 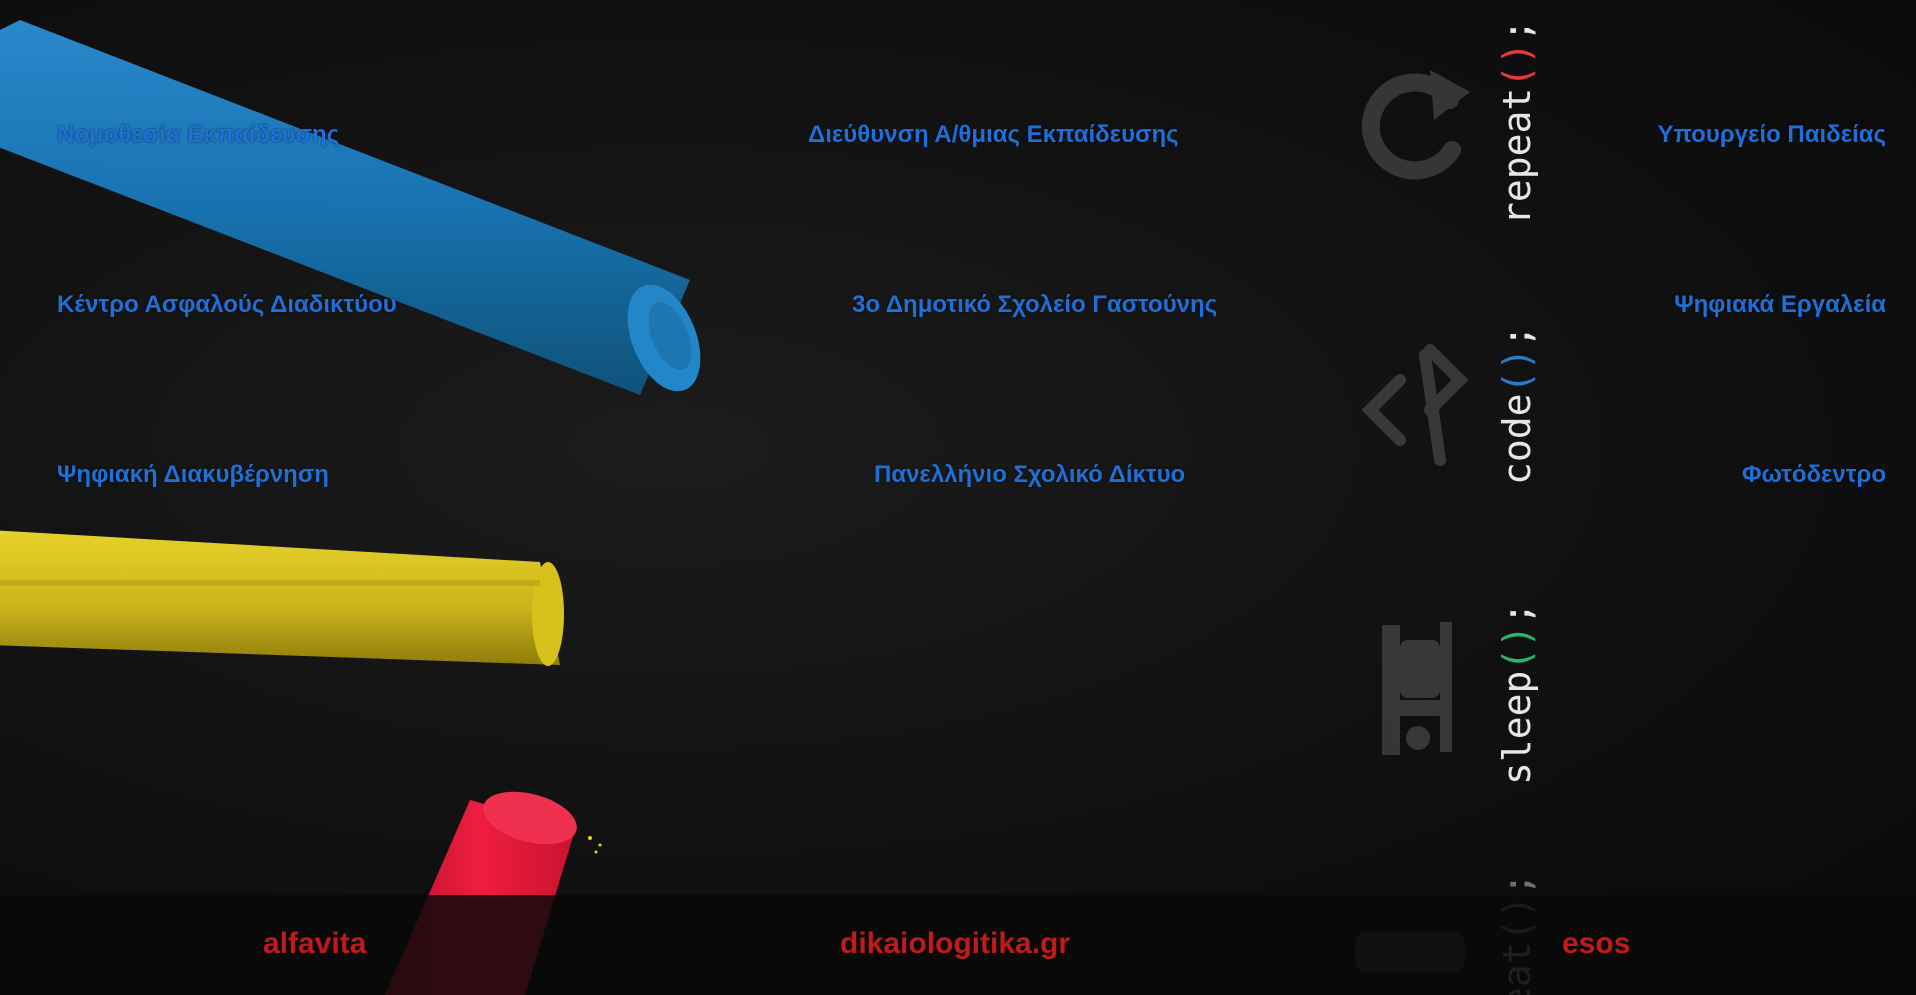 I want to click on link-safer-internet-center: Κέντρο Ασφαλούς Διαδικτύου, so click(x=227, y=305).